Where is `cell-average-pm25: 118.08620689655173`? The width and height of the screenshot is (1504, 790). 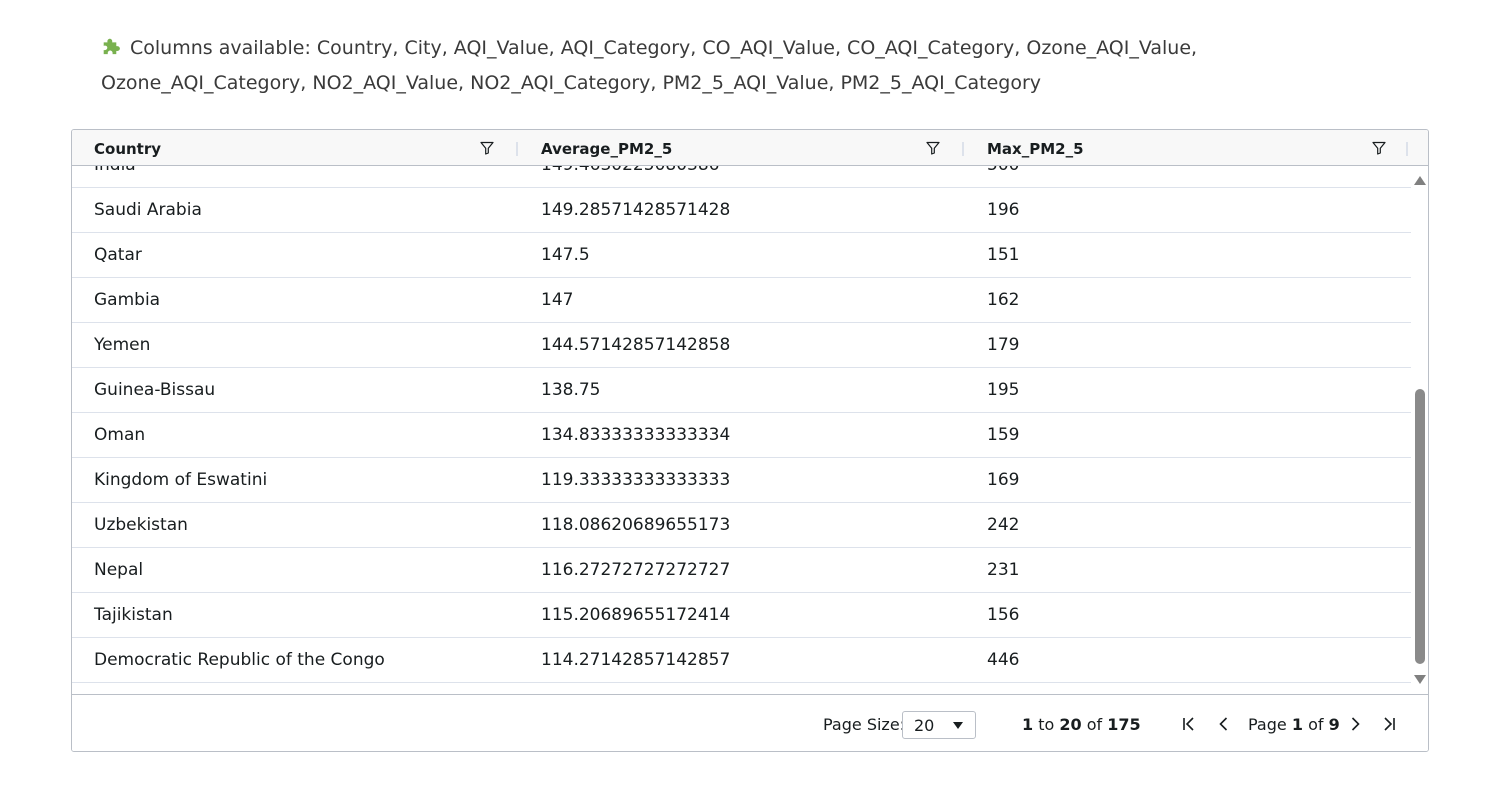 cell-average-pm25: 118.08620689655173 is located at coordinates (636, 525).